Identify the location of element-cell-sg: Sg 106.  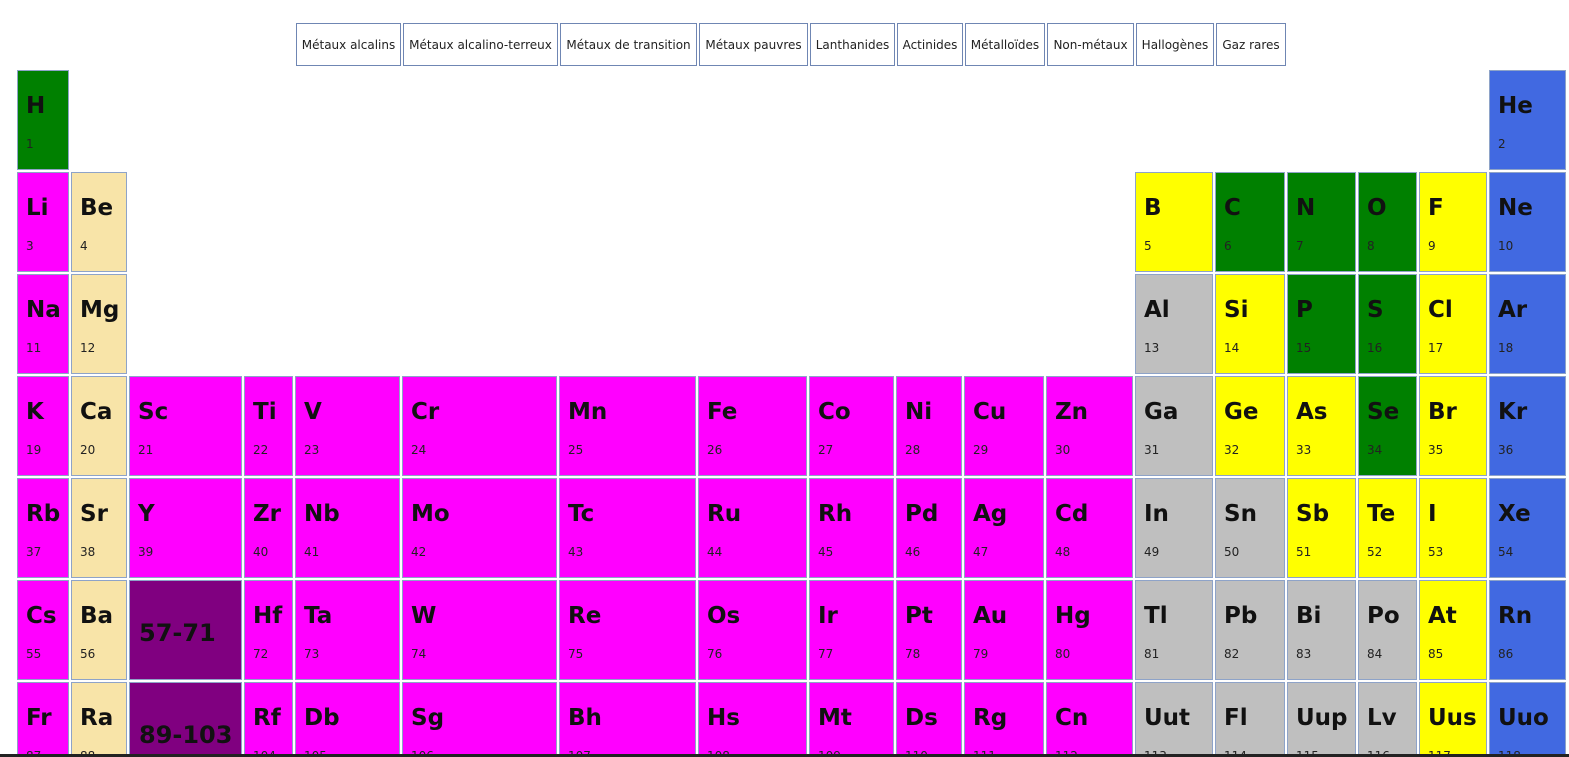
(479, 719).